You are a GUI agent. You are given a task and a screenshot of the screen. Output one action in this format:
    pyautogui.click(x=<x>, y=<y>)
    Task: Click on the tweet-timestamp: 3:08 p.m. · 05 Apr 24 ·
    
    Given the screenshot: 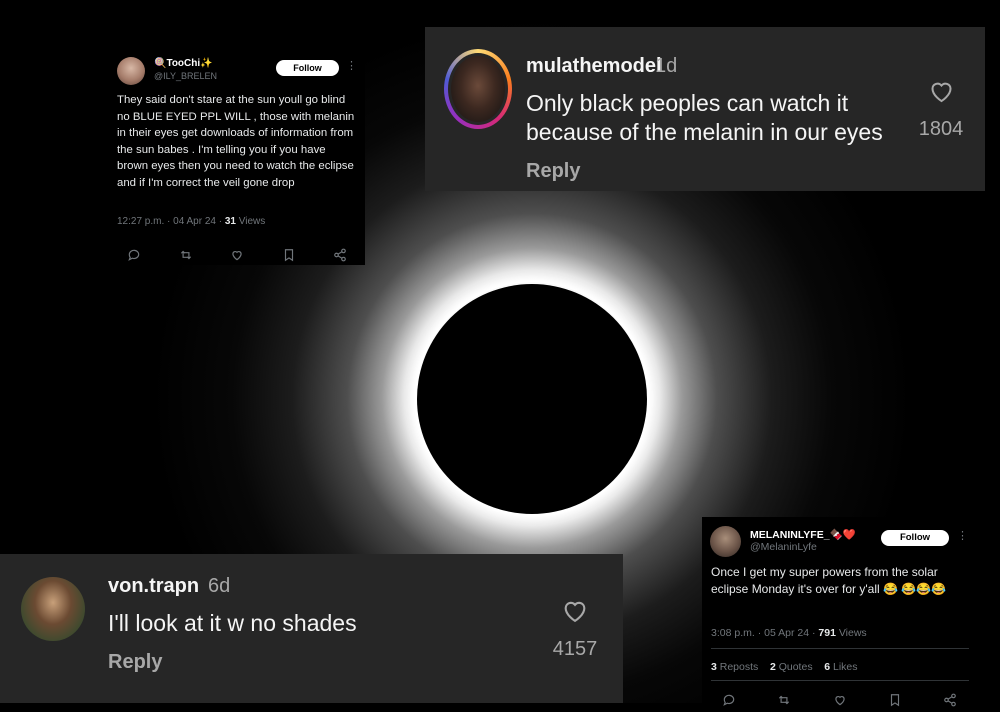 What is the action you would take?
    pyautogui.click(x=765, y=633)
    